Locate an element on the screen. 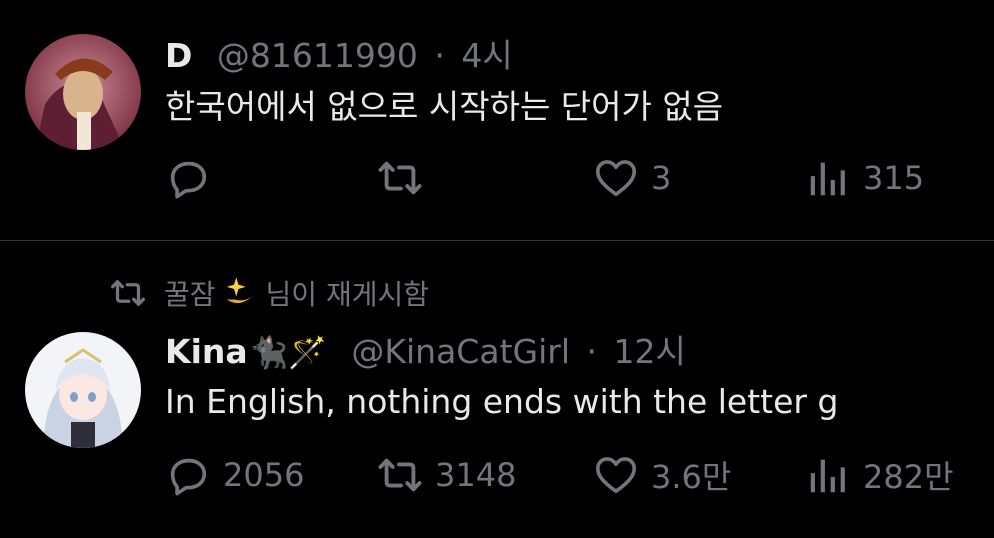 This screenshot has width=994, height=538. timestamp: 4시 is located at coordinates (486, 55).